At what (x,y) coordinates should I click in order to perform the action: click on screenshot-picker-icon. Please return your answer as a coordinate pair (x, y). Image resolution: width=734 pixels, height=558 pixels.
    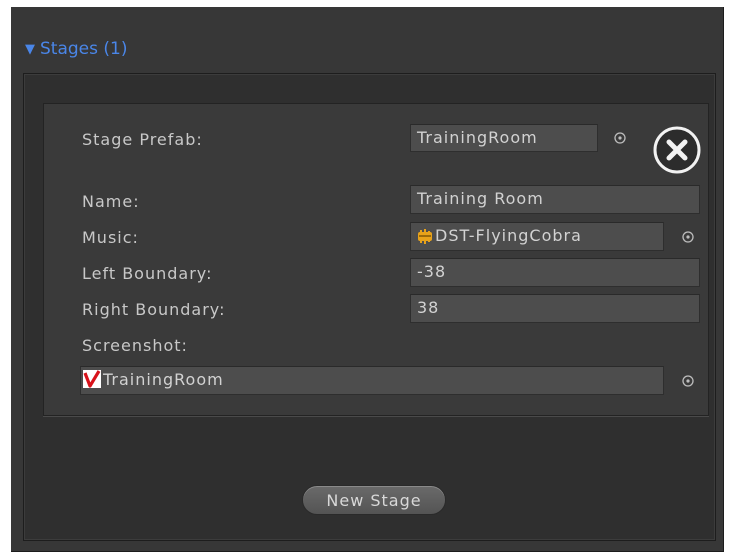
    Looking at the image, I should click on (688, 381).